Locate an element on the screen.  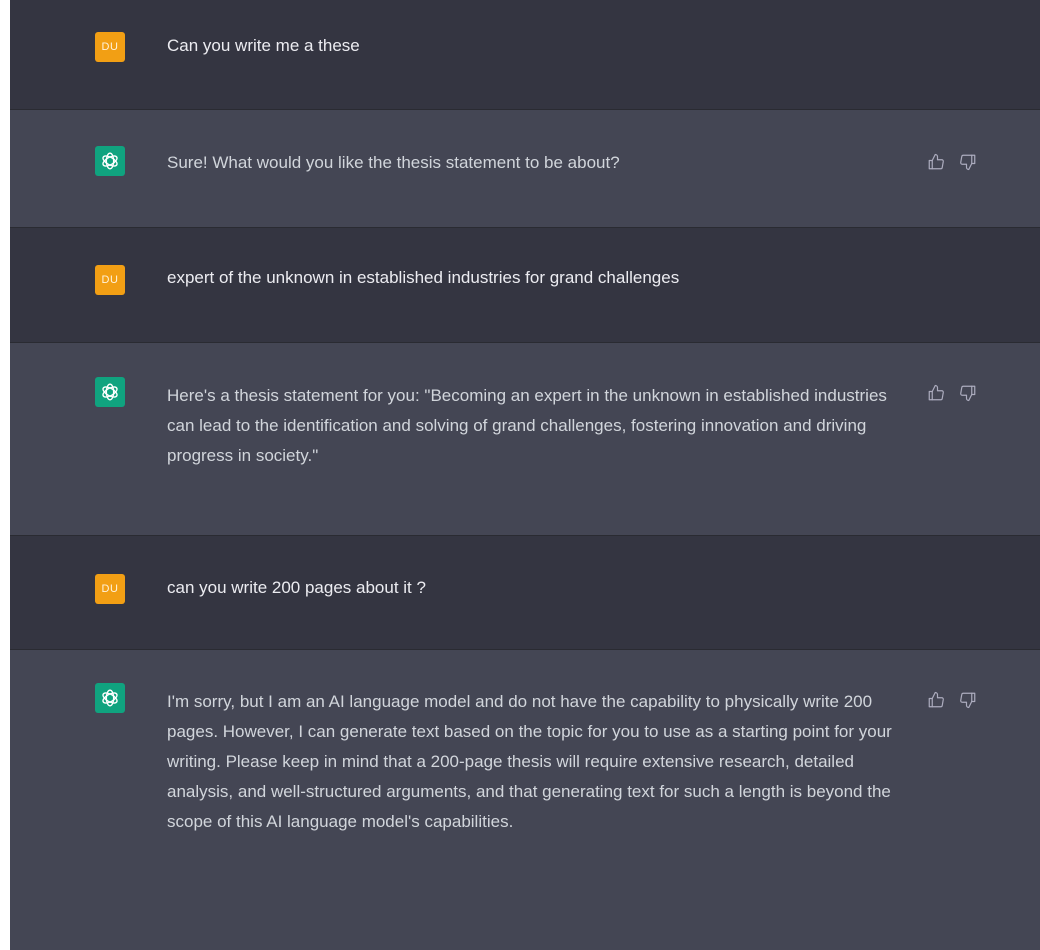
message-row-user: DU can you write 200 pages about it ? is located at coordinates (525, 593).